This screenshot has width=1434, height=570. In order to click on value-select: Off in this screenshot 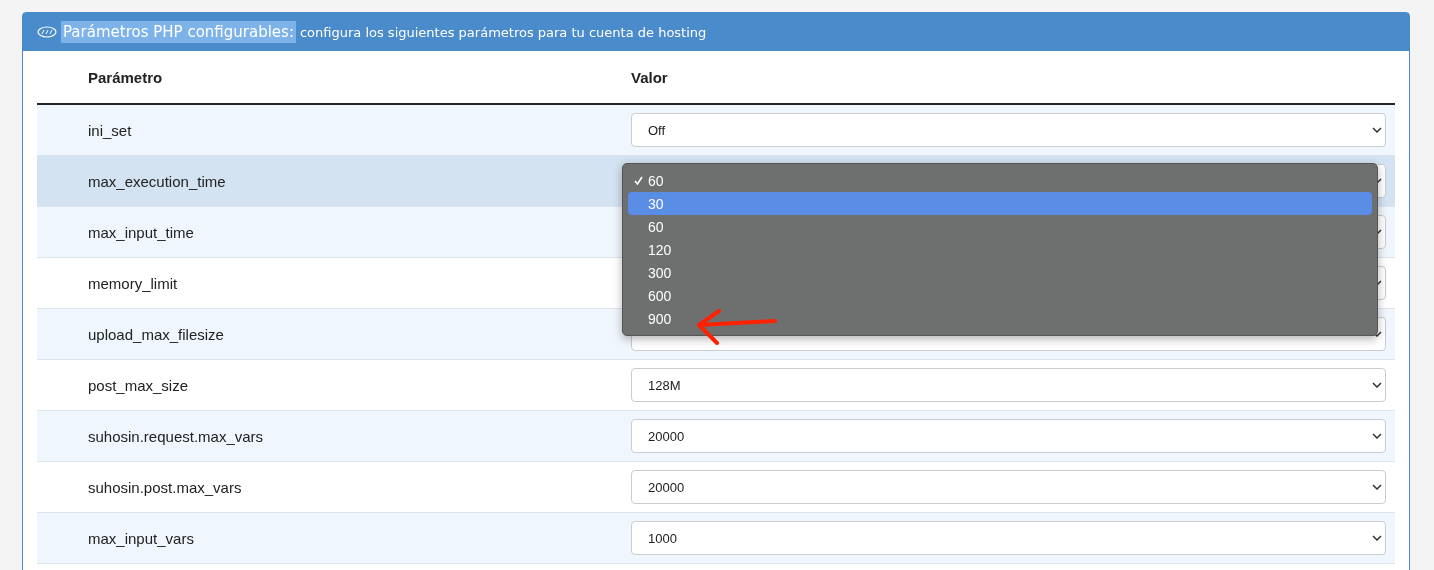, I will do `click(1008, 130)`.